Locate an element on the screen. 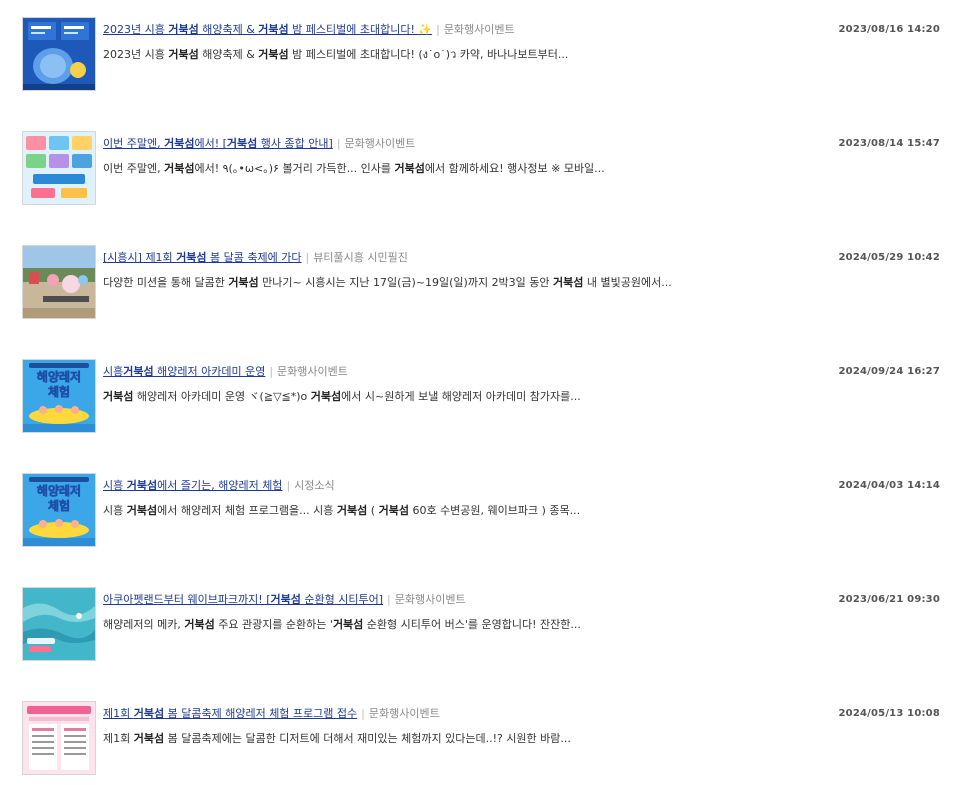 Image resolution: width=966 pixels, height=785 pixels. post-title-link: [시흥시] 제1회 거북섬 봄 달콤 축제에 가다 is located at coordinates (202, 257).